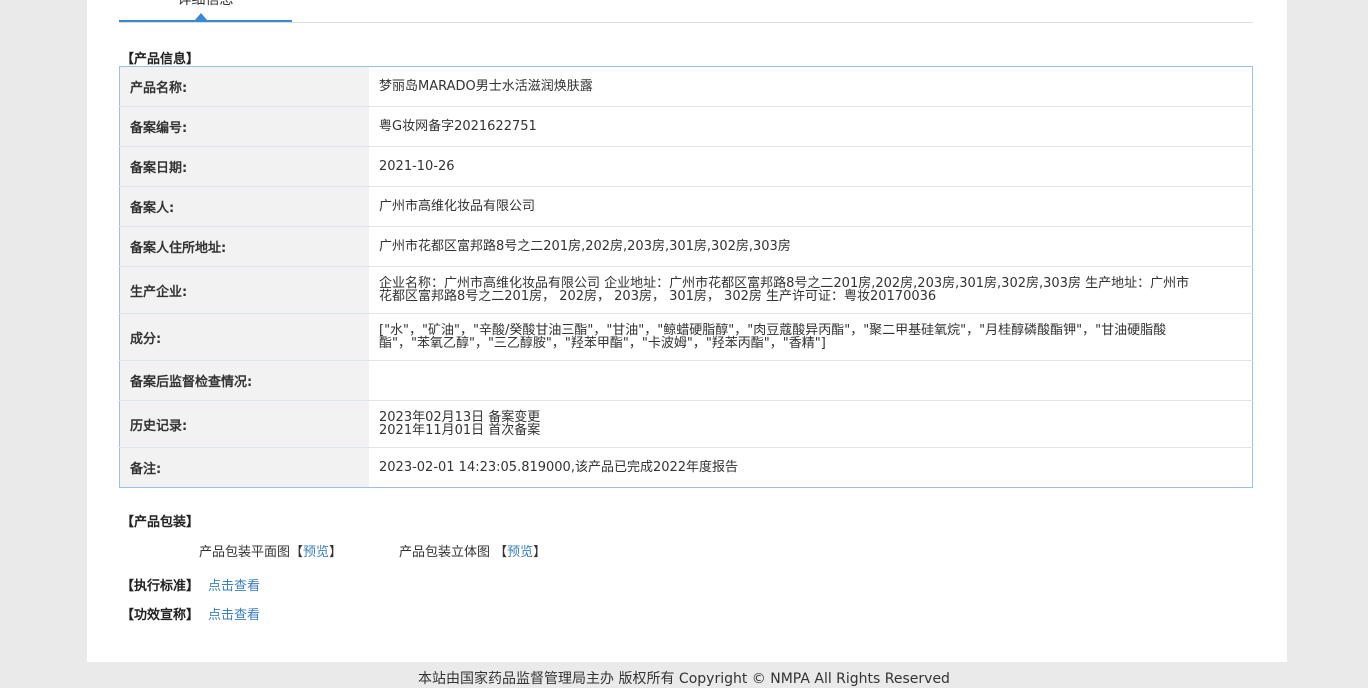 This screenshot has width=1368, height=688. I want to click on table-row: 备案日期: 2021-10-26, so click(686, 166).